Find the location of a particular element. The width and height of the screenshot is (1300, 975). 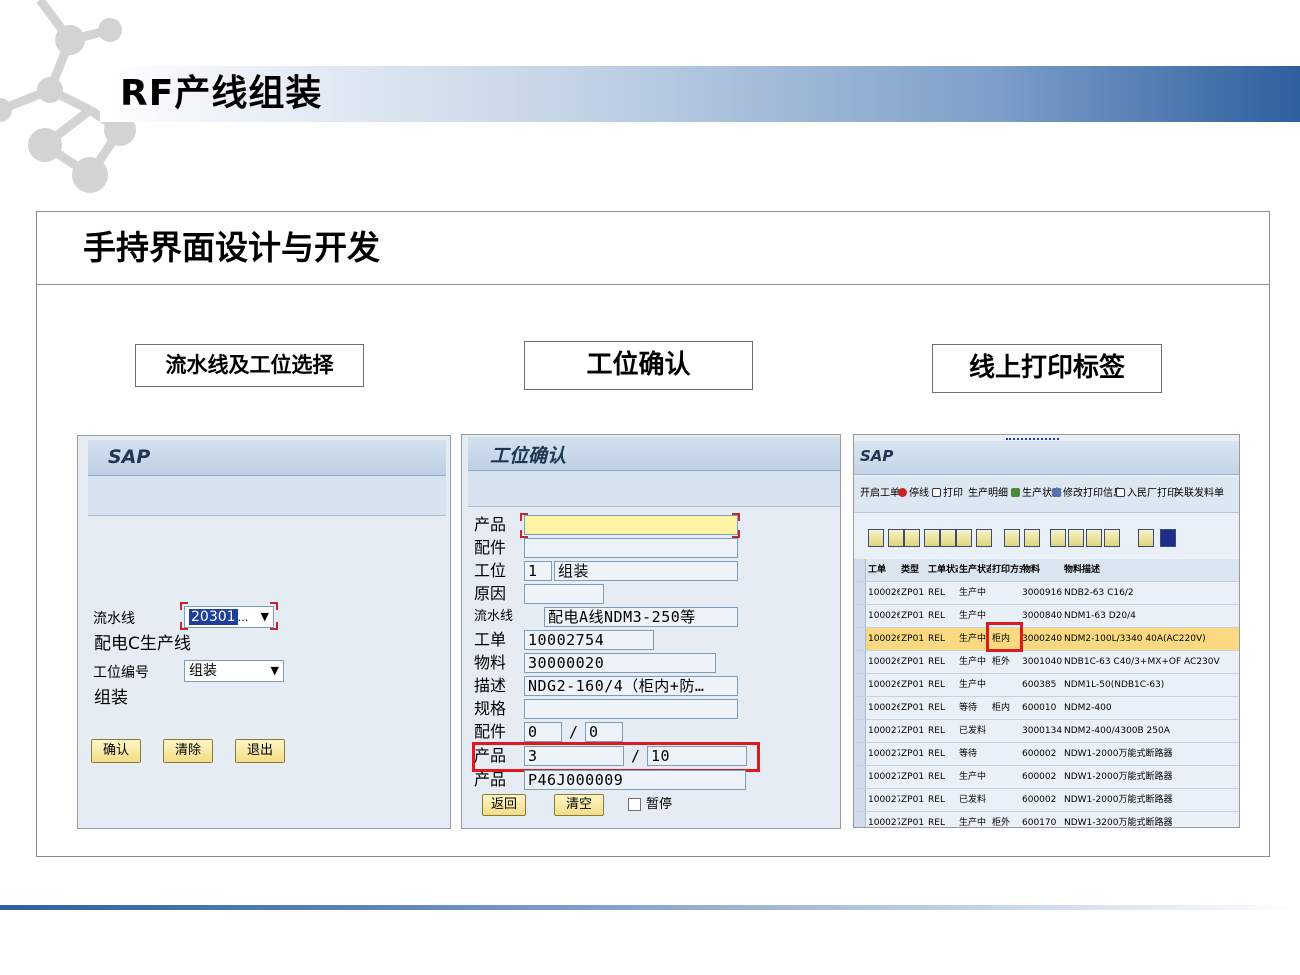

column-header: 生产状态 is located at coordinates (975, 570).